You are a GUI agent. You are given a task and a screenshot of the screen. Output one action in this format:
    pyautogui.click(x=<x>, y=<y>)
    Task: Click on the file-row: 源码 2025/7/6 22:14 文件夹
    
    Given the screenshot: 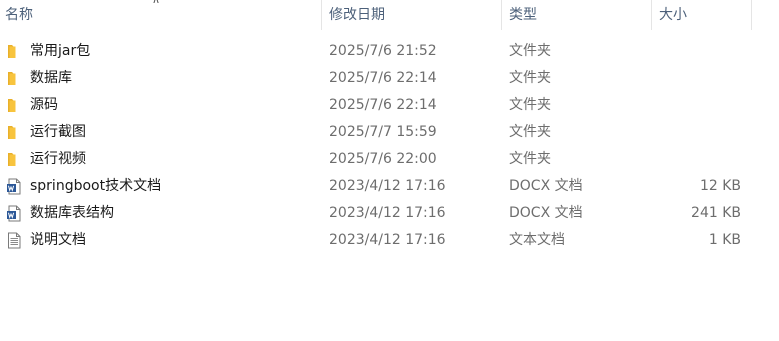 What is the action you would take?
    pyautogui.click(x=389, y=105)
    